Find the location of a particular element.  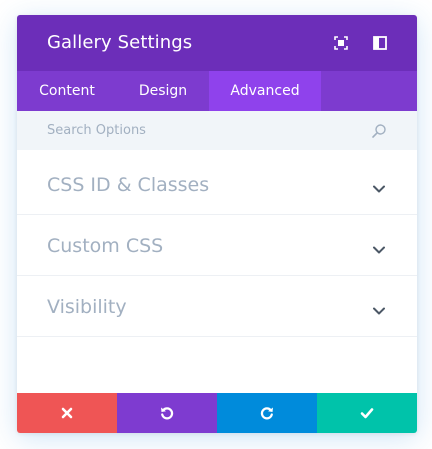

tab-bar: Content Design Advanced is located at coordinates (217, 91).